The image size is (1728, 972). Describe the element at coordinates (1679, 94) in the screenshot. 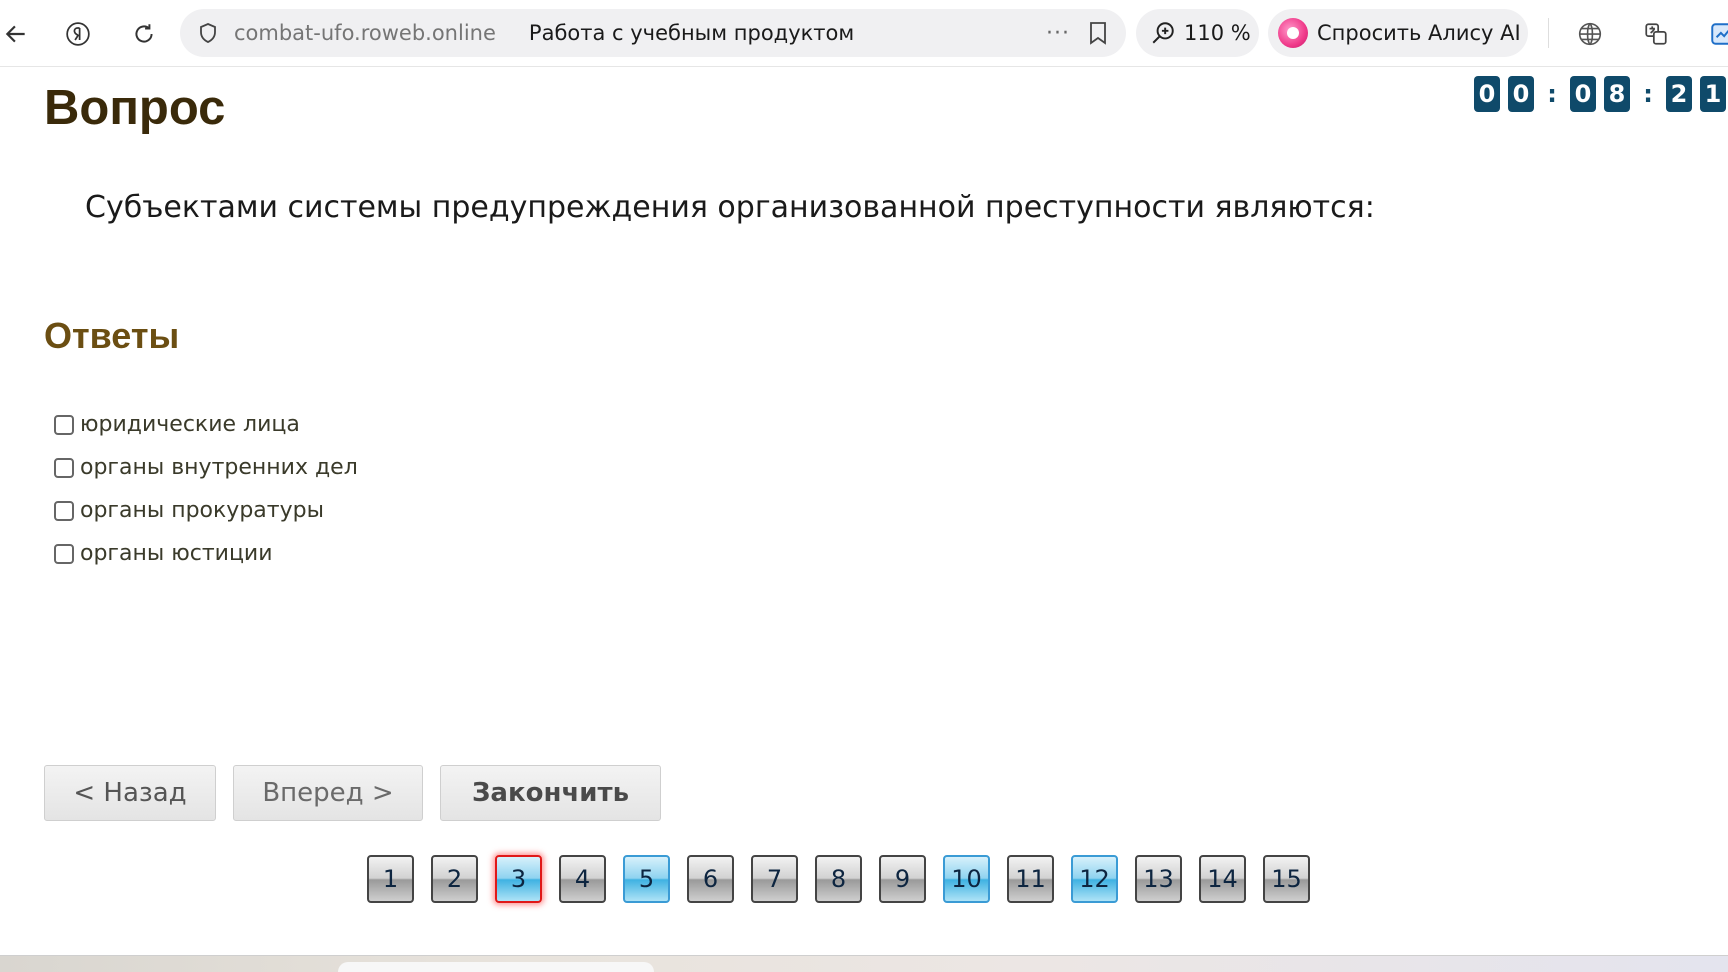

I see `timer-digit: 2` at that location.